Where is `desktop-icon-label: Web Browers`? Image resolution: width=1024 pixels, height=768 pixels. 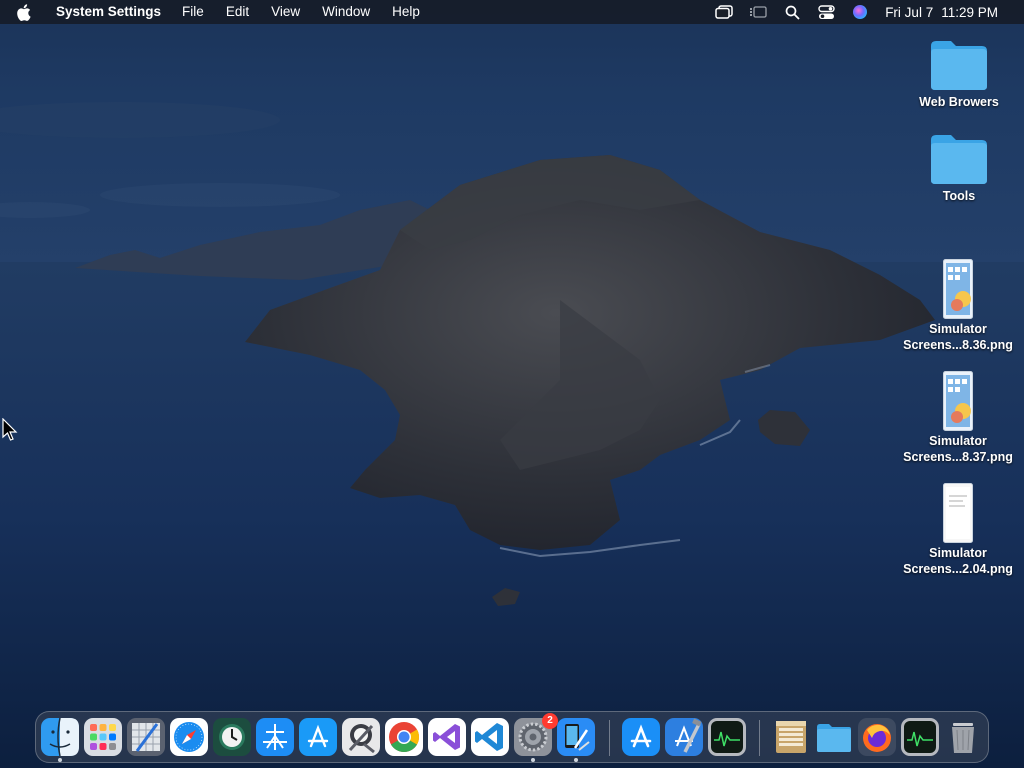
desktop-icon-label: Web Browers is located at coordinates (959, 102).